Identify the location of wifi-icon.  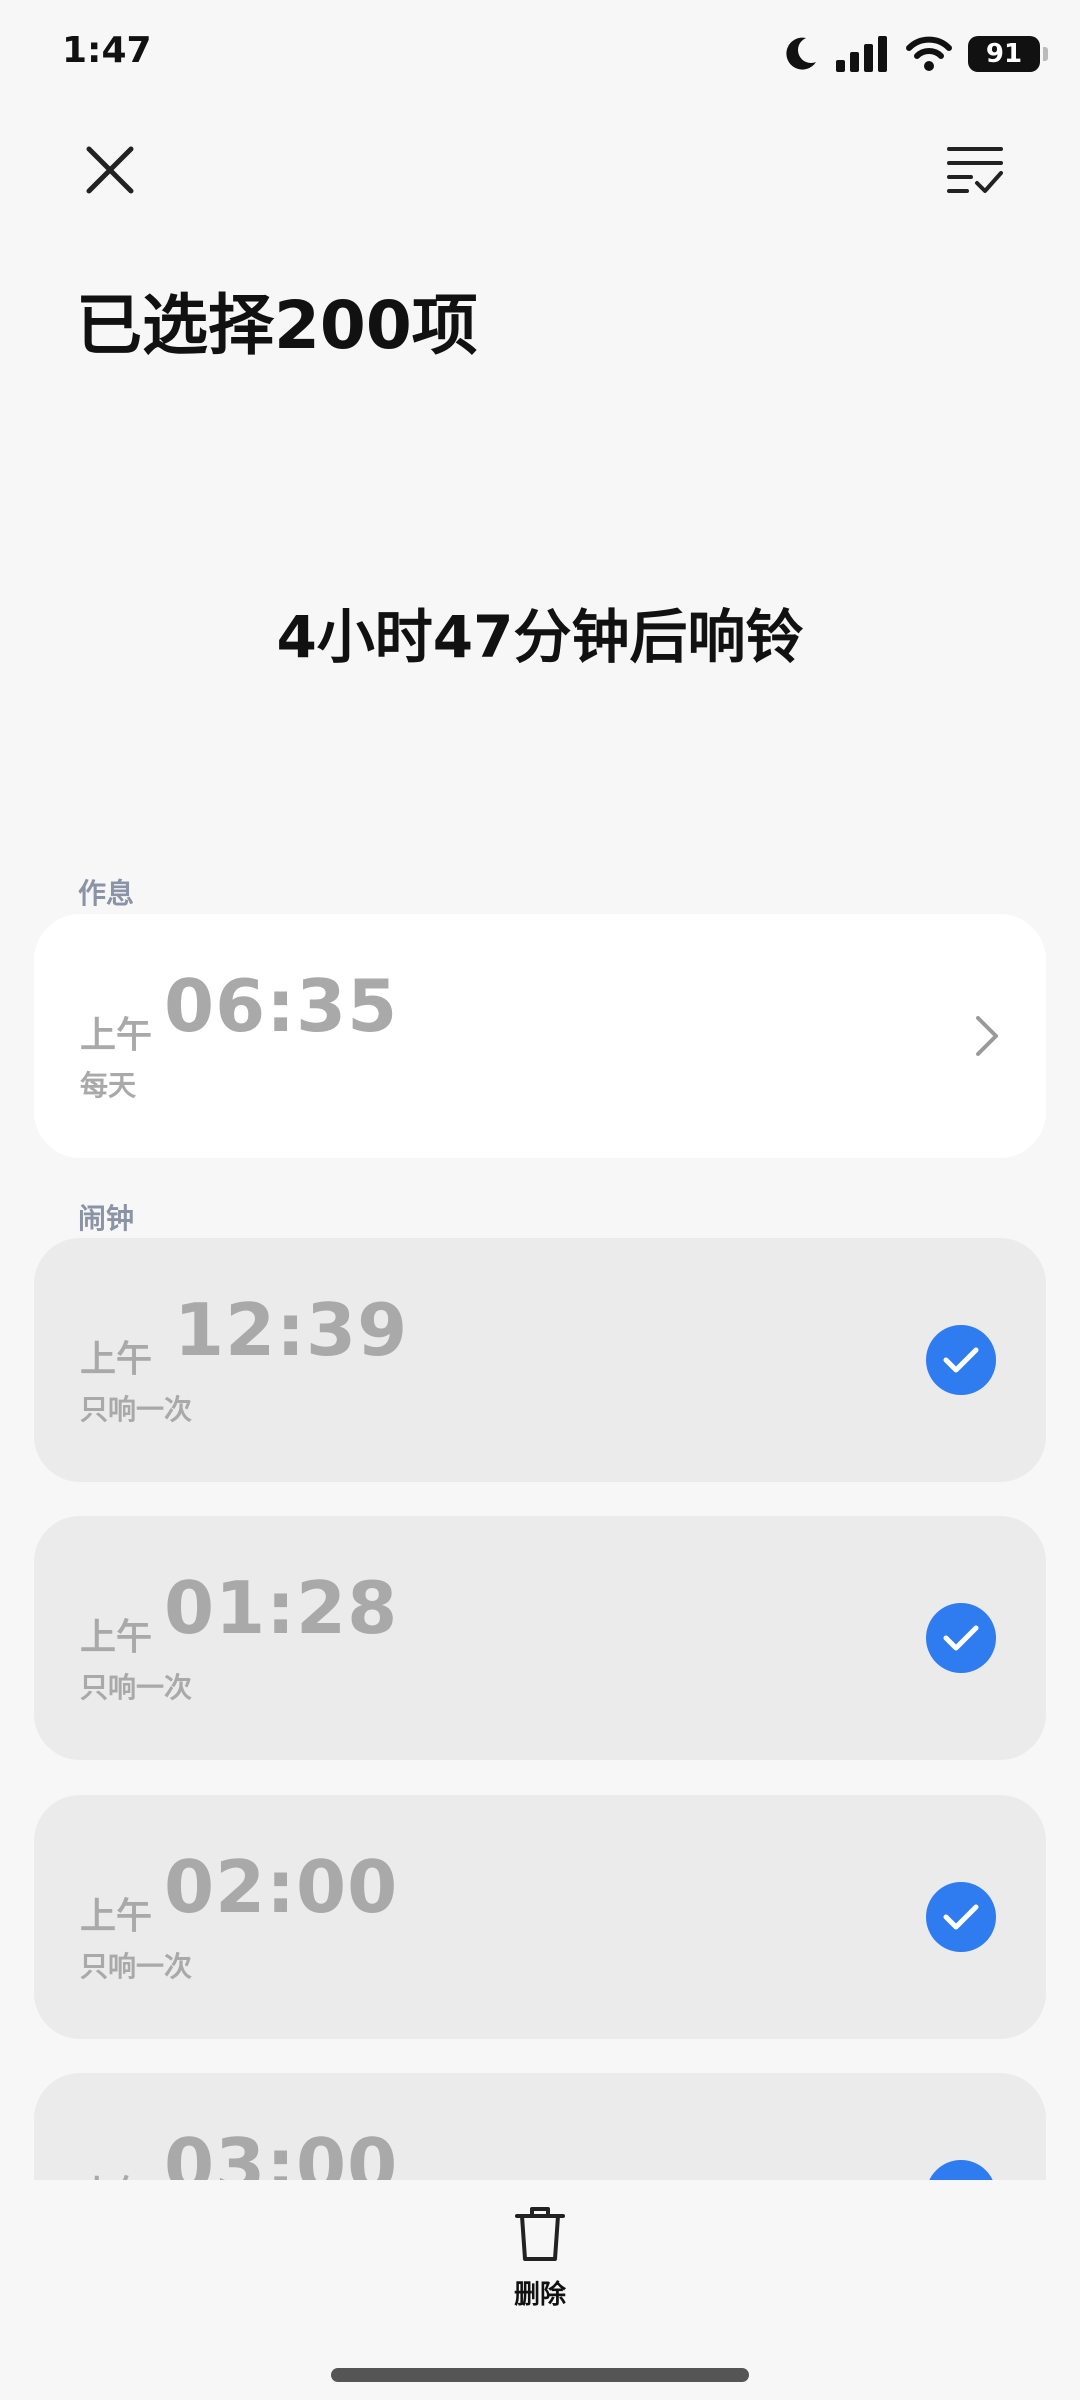
(929, 53).